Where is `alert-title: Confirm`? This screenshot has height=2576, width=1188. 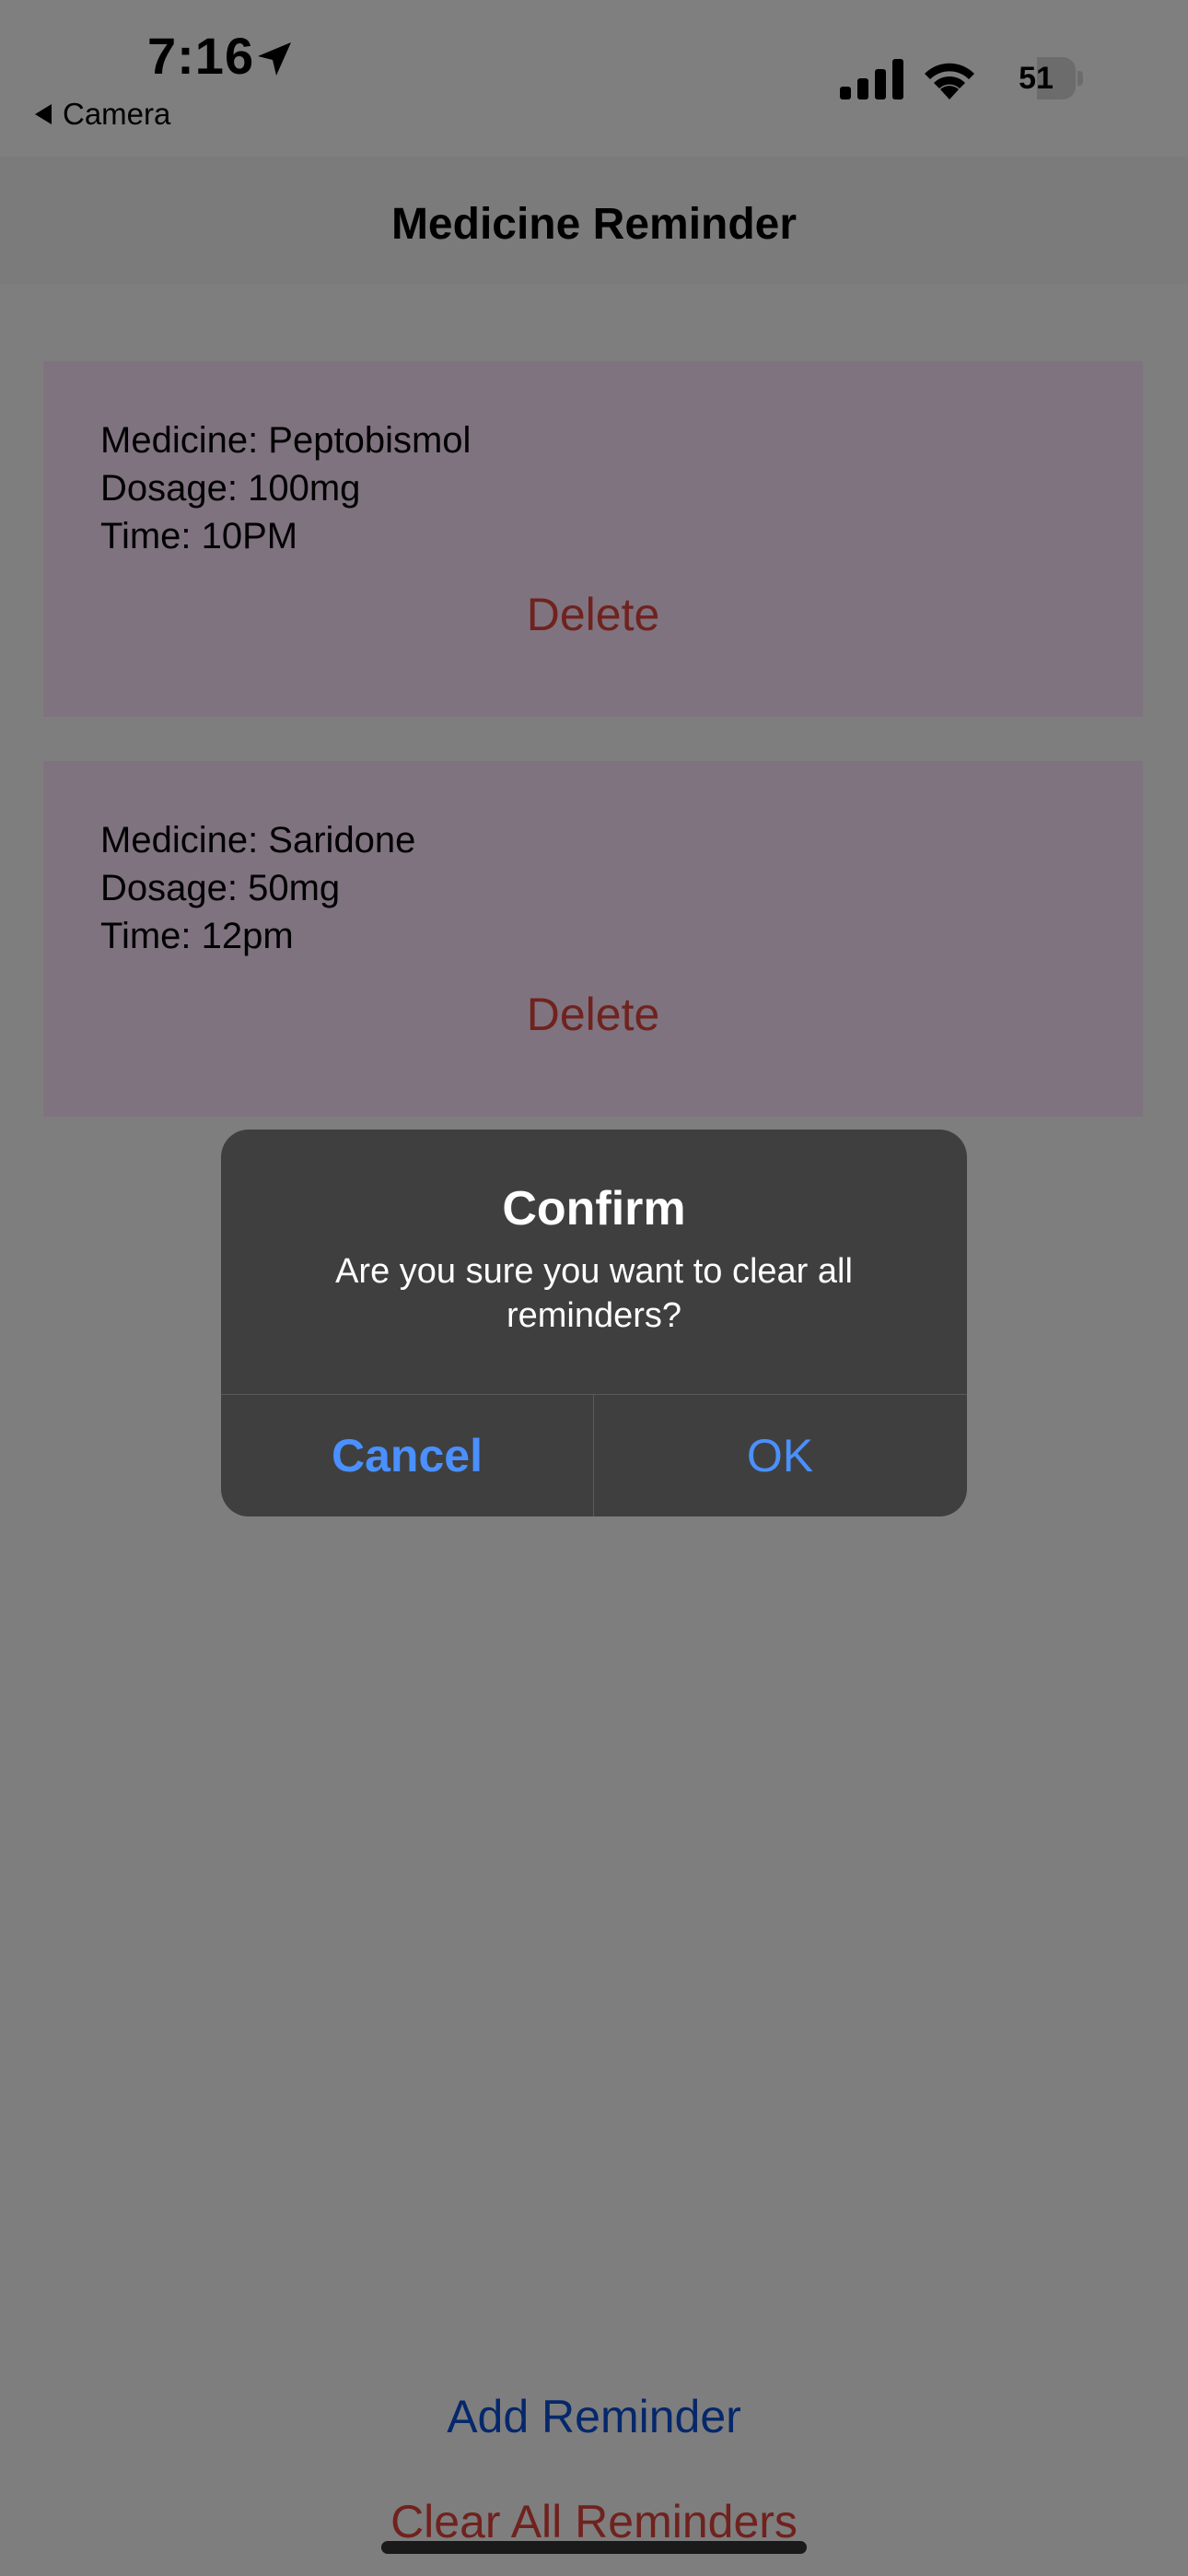 alert-title: Confirm is located at coordinates (594, 1208).